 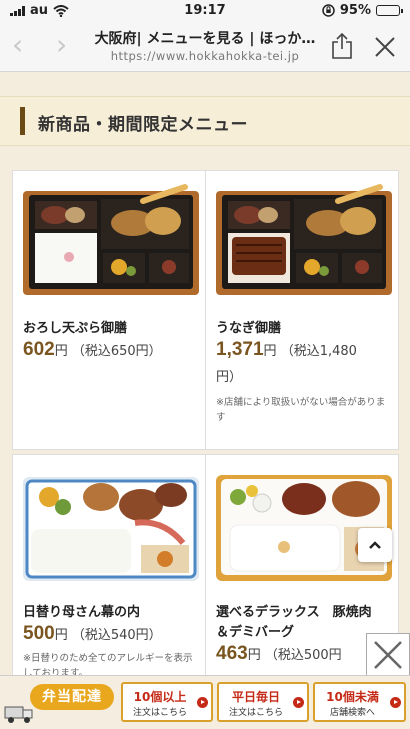 I want to click on delivery-truck-icon, so click(x=18, y=714).